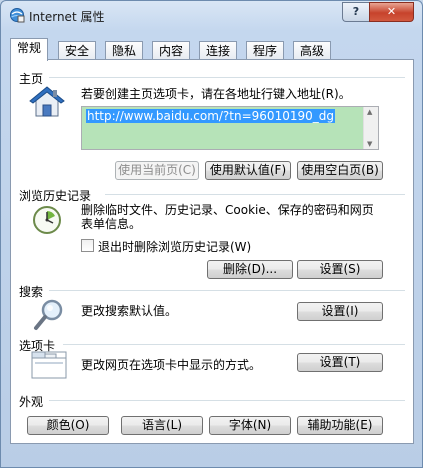 This screenshot has width=423, height=468. What do you see at coordinates (265, 50) in the screenshot?
I see `tab-programs: 程序` at bounding box center [265, 50].